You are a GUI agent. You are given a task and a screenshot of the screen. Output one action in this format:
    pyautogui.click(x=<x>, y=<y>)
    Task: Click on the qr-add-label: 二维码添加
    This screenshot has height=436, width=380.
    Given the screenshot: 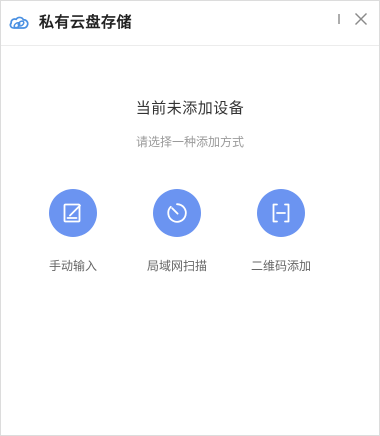 What is the action you would take?
    pyautogui.click(x=280, y=266)
    